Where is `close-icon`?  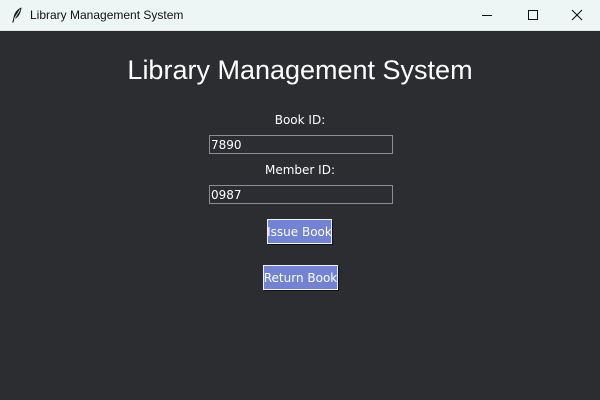
close-icon is located at coordinates (577, 15).